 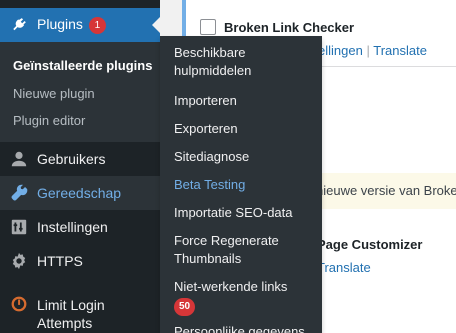 What do you see at coordinates (82, 65) in the screenshot?
I see `submenu-installed-plugins: Geïnstalleerde plugins` at bounding box center [82, 65].